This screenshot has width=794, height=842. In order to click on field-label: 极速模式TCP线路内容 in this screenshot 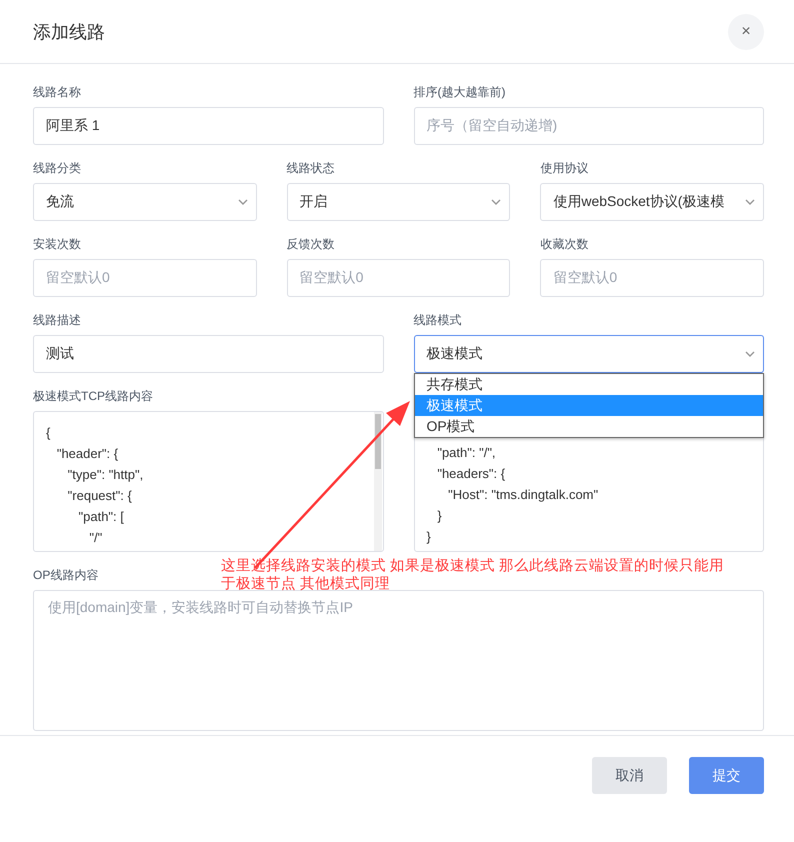, I will do `click(93, 396)`.